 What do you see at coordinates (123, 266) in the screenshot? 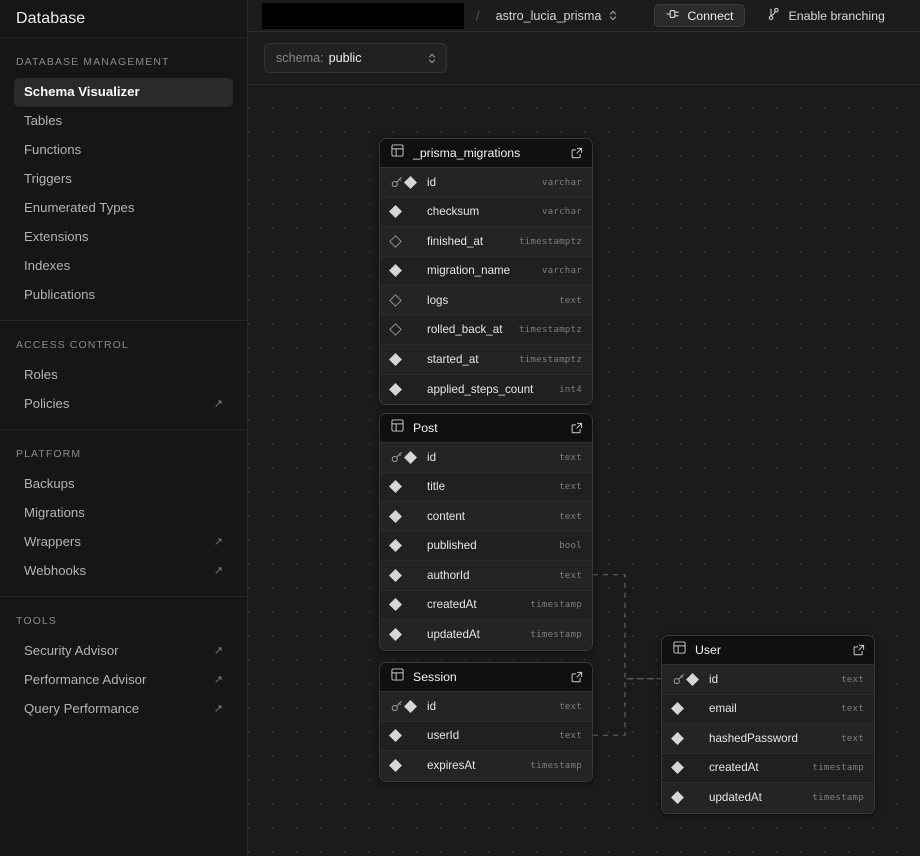
I see `sidebar-item-indexes: Indexes` at bounding box center [123, 266].